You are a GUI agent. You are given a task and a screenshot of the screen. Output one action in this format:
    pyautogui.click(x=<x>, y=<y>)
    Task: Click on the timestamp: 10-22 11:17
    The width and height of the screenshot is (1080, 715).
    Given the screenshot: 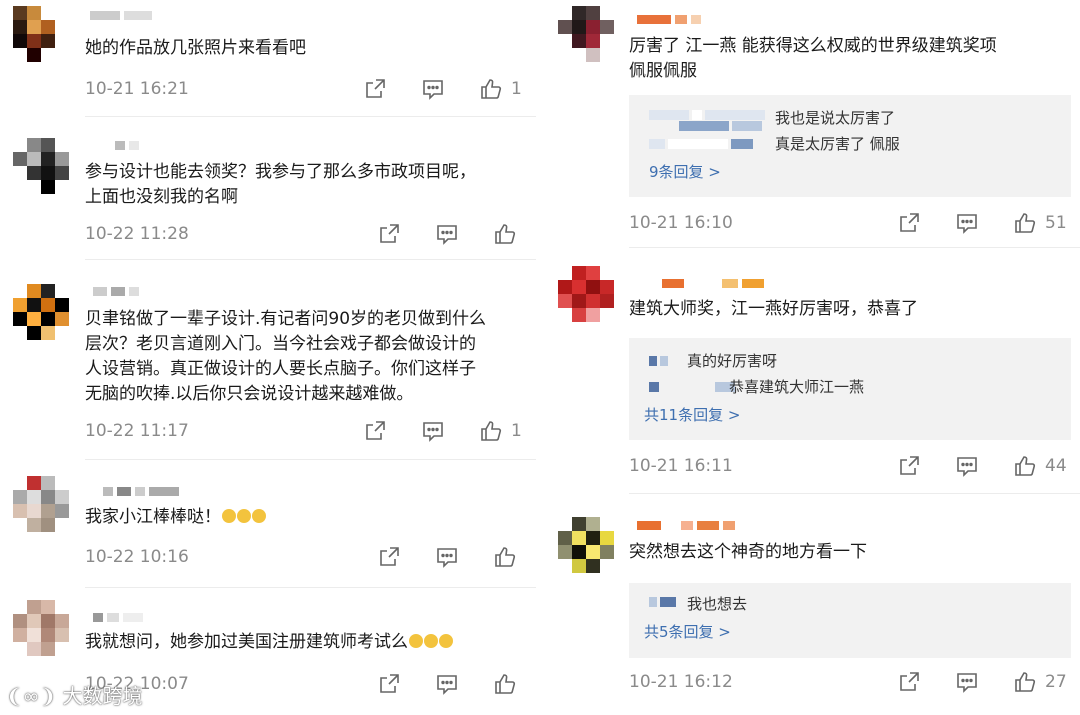 What is the action you would take?
    pyautogui.click(x=137, y=431)
    